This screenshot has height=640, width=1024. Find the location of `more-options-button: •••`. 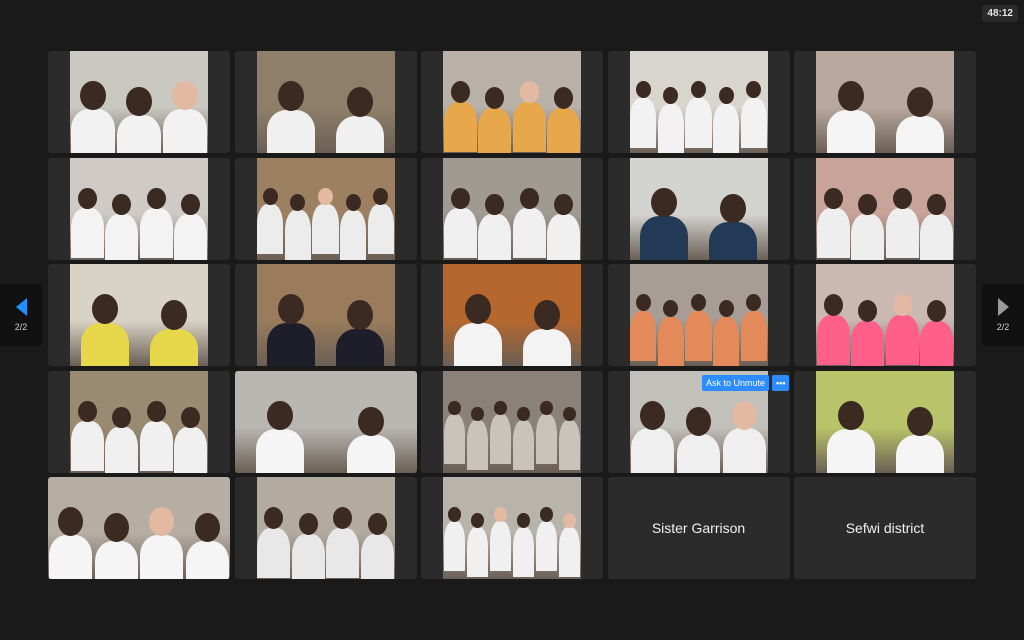

more-options-button: ••• is located at coordinates (781, 383).